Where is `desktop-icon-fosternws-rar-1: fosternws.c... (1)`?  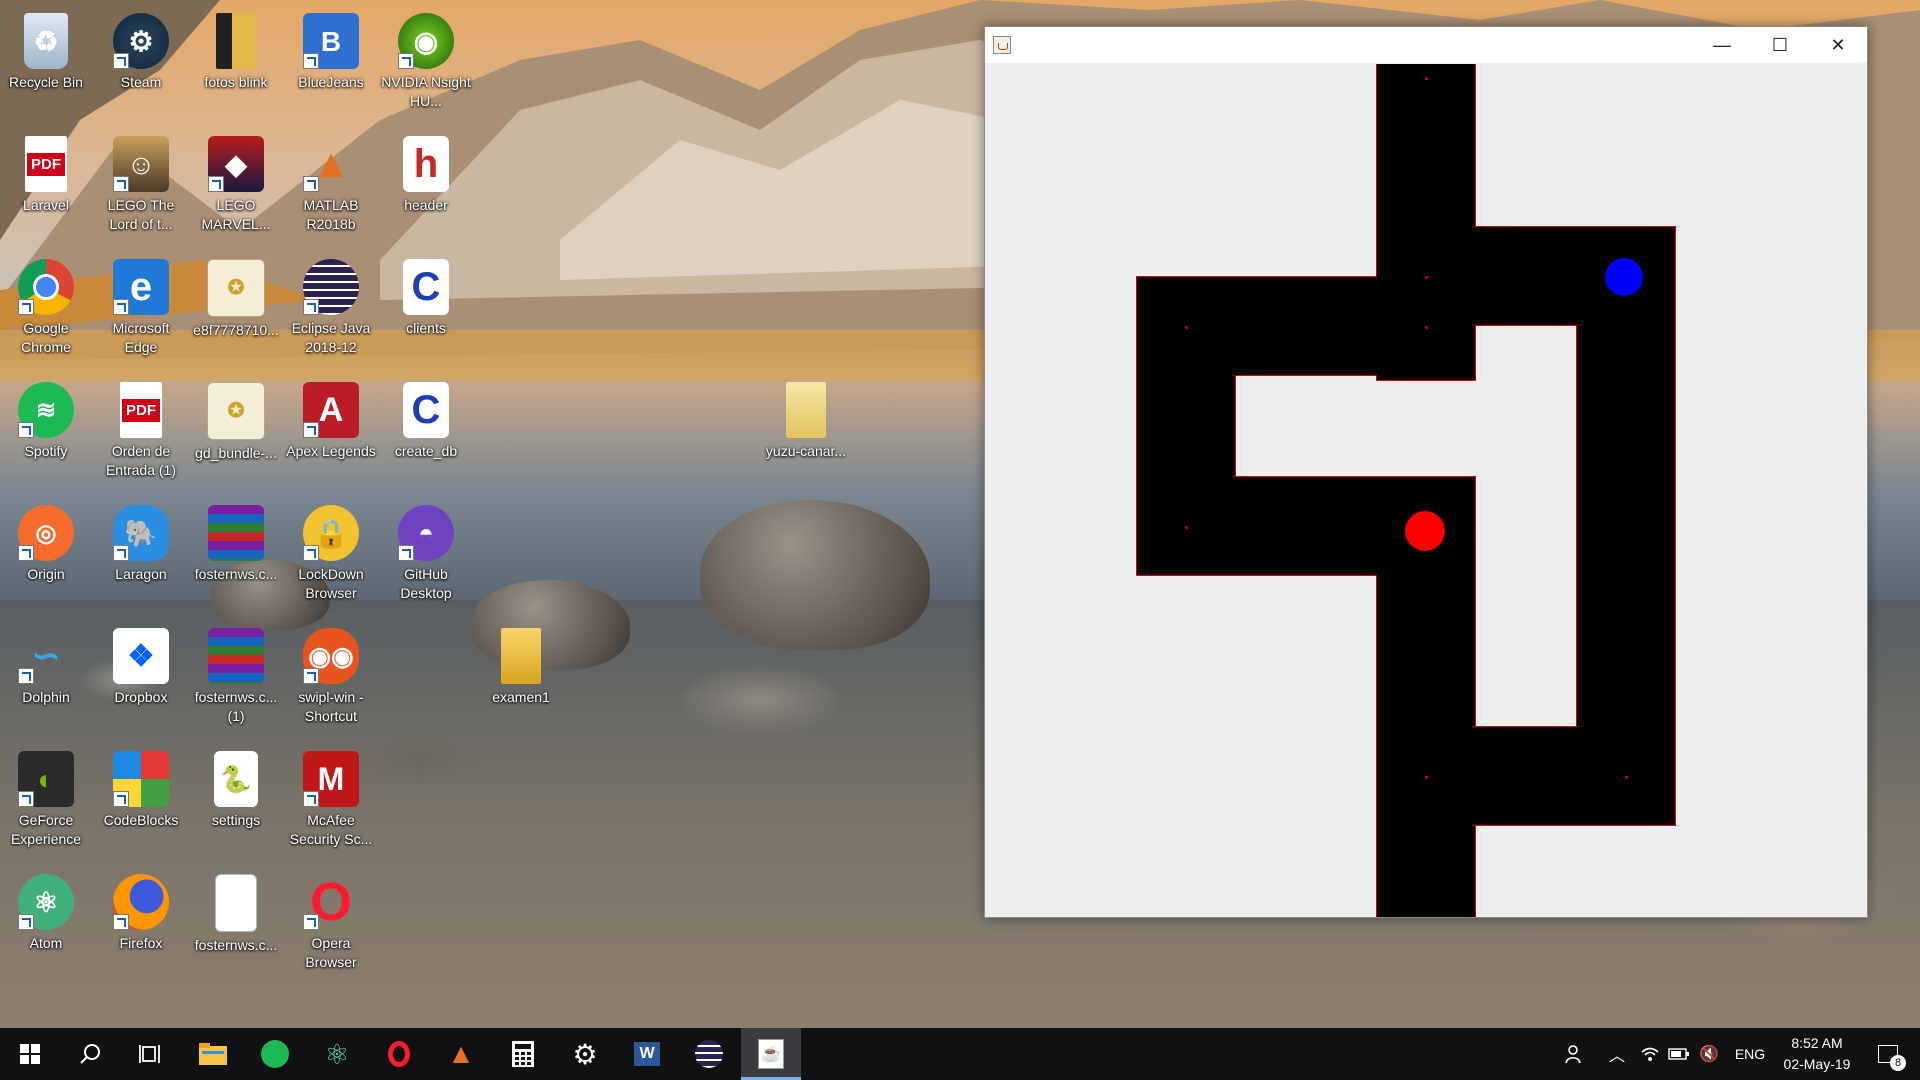
desktop-icon-fosternws-rar-1: fosternws.c... (1) is located at coordinates (236, 679).